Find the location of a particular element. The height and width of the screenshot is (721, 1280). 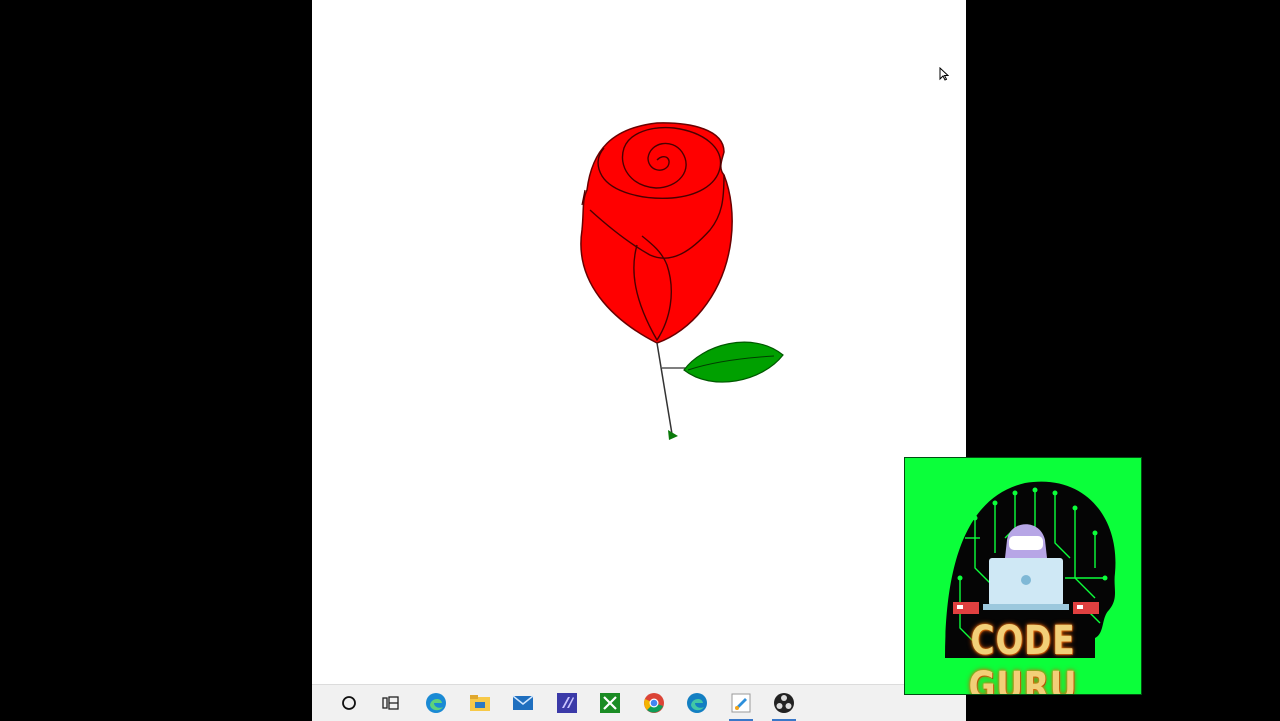

task-view-icon is located at coordinates (391, 703).